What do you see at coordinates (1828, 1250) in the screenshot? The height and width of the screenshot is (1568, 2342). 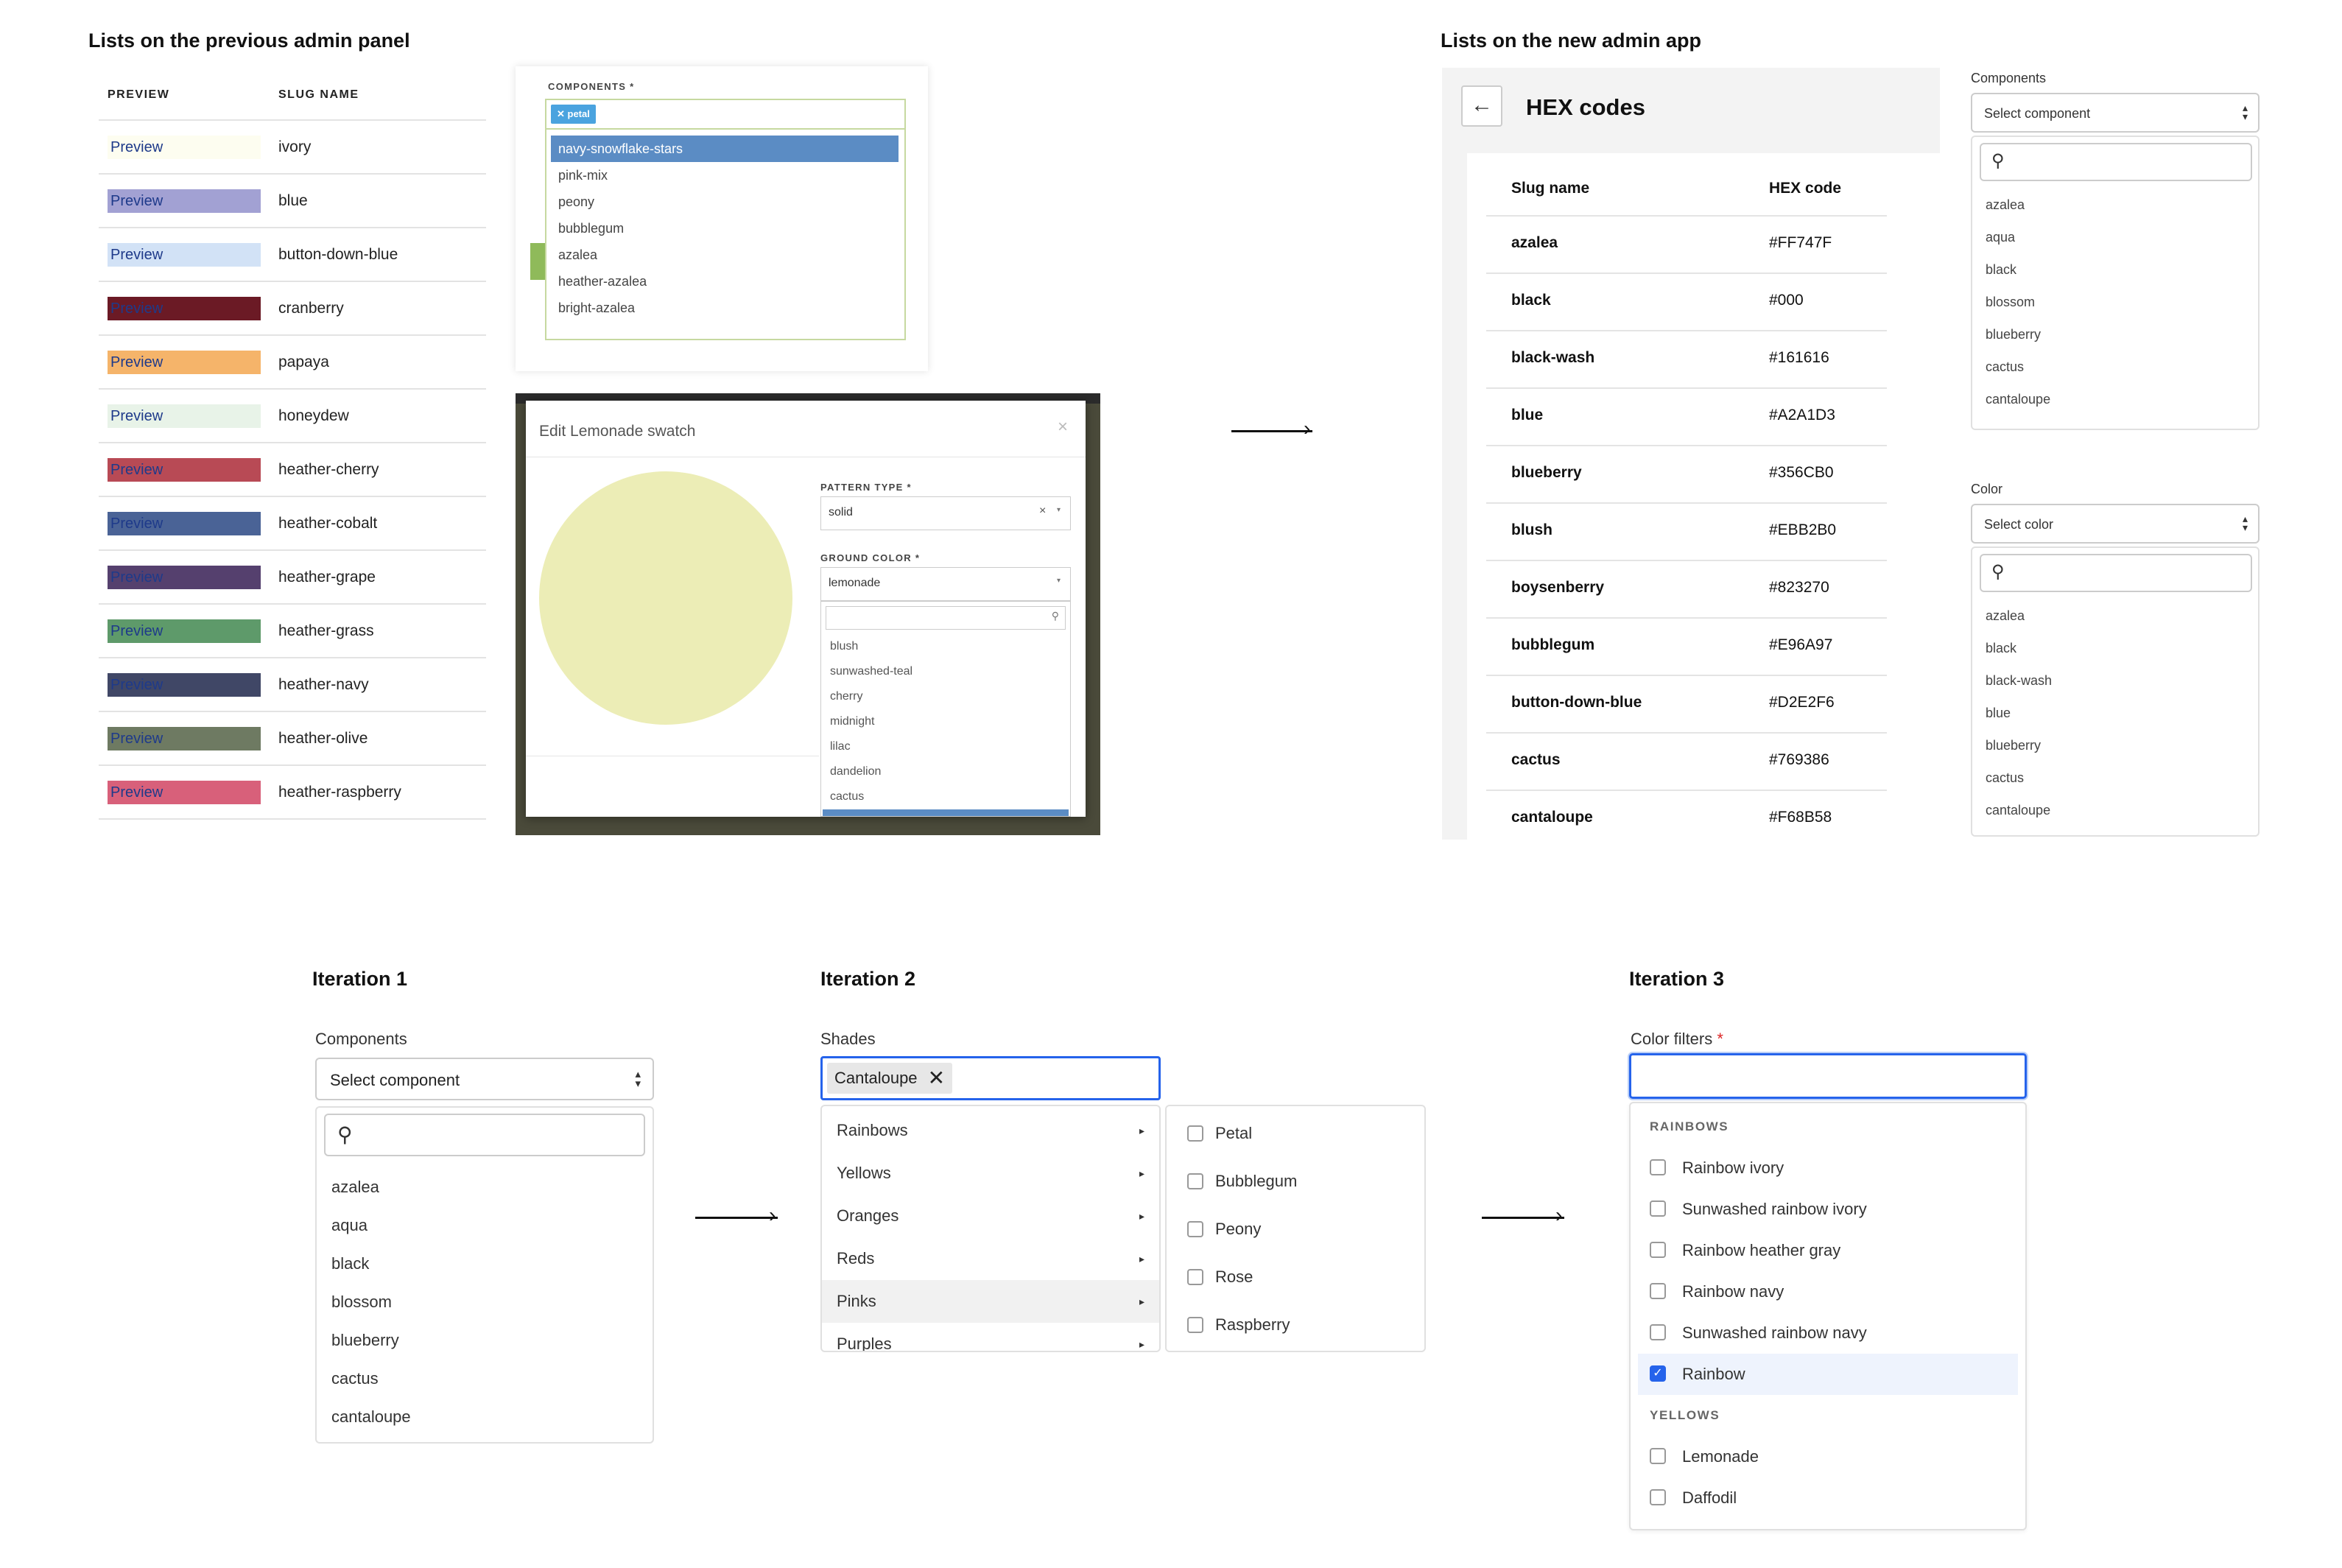 I see `checkbox-option: Rainbow heather gray` at bounding box center [1828, 1250].